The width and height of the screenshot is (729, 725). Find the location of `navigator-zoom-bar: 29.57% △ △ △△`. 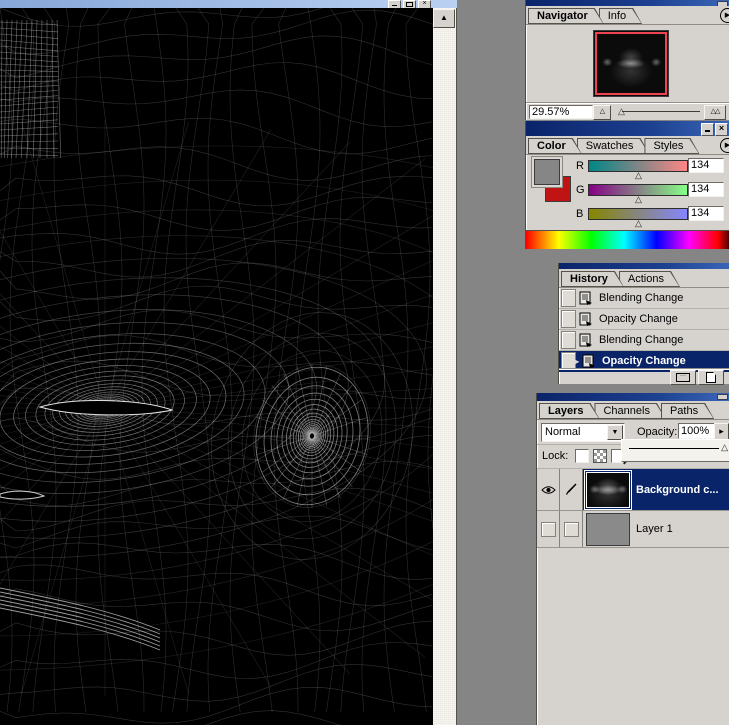

navigator-zoom-bar: 29.57% △ △ △△ is located at coordinates (627, 111).